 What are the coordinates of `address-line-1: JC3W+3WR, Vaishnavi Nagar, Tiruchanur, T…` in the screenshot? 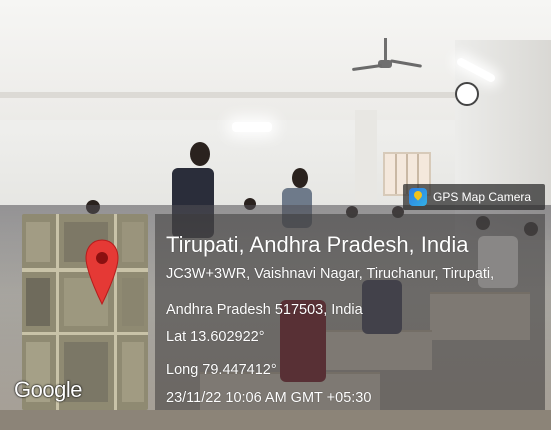 It's located at (330, 274).